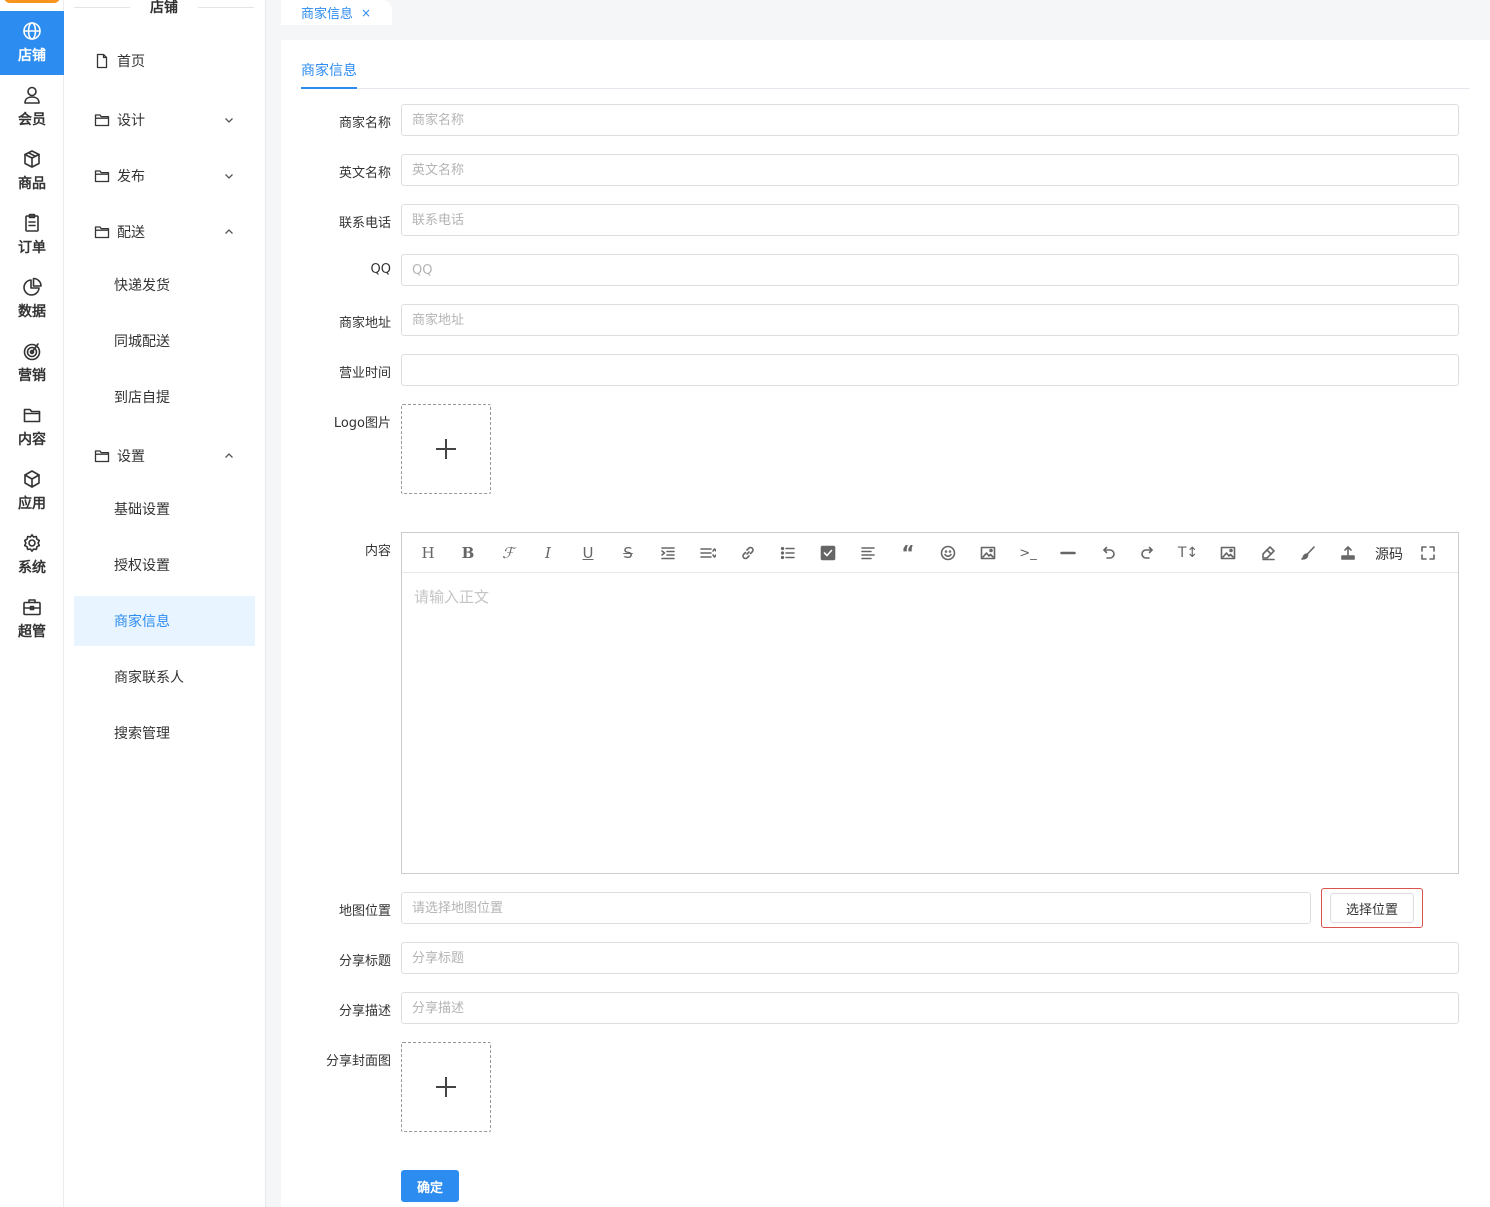 This screenshot has height=1207, width=1490. Describe the element at coordinates (468, 553) in the screenshot. I see `bold-icon: B` at that location.